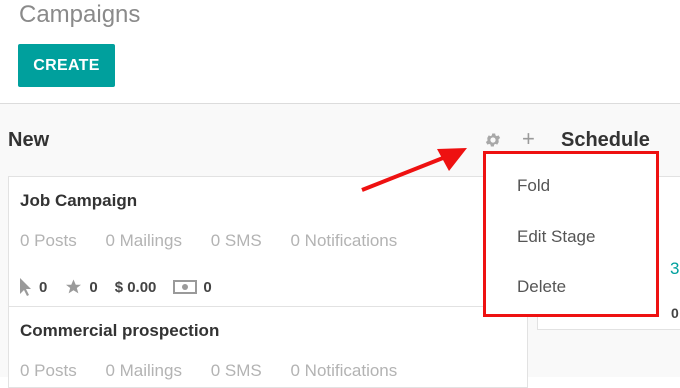 This screenshot has height=388, width=680. Describe the element at coordinates (556, 237) in the screenshot. I see `menu-item-edit-stage: Edit Stage` at that location.